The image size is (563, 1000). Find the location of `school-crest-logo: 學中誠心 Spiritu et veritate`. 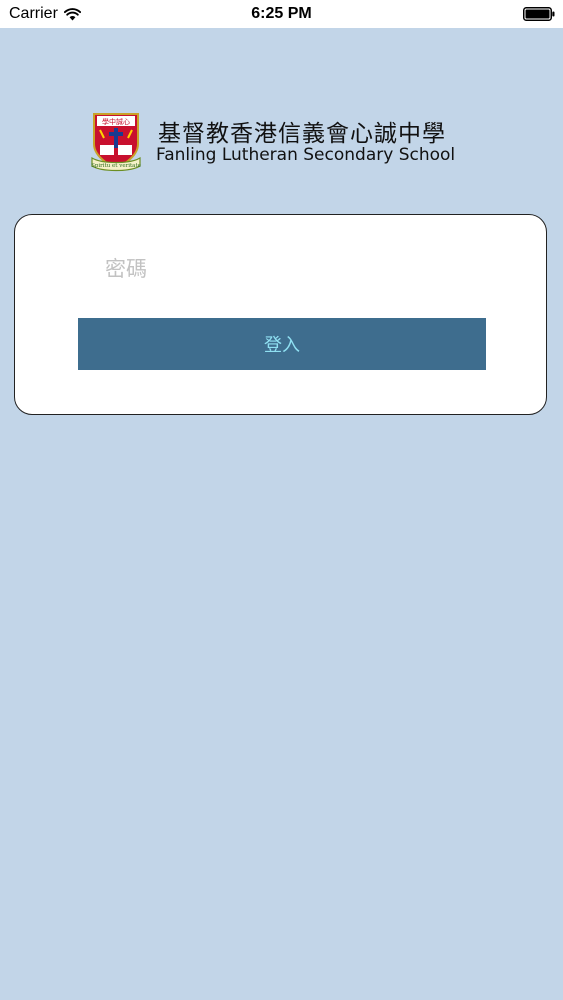

school-crest-logo: 學中誠心 Spiritu et veritate is located at coordinates (116, 142).